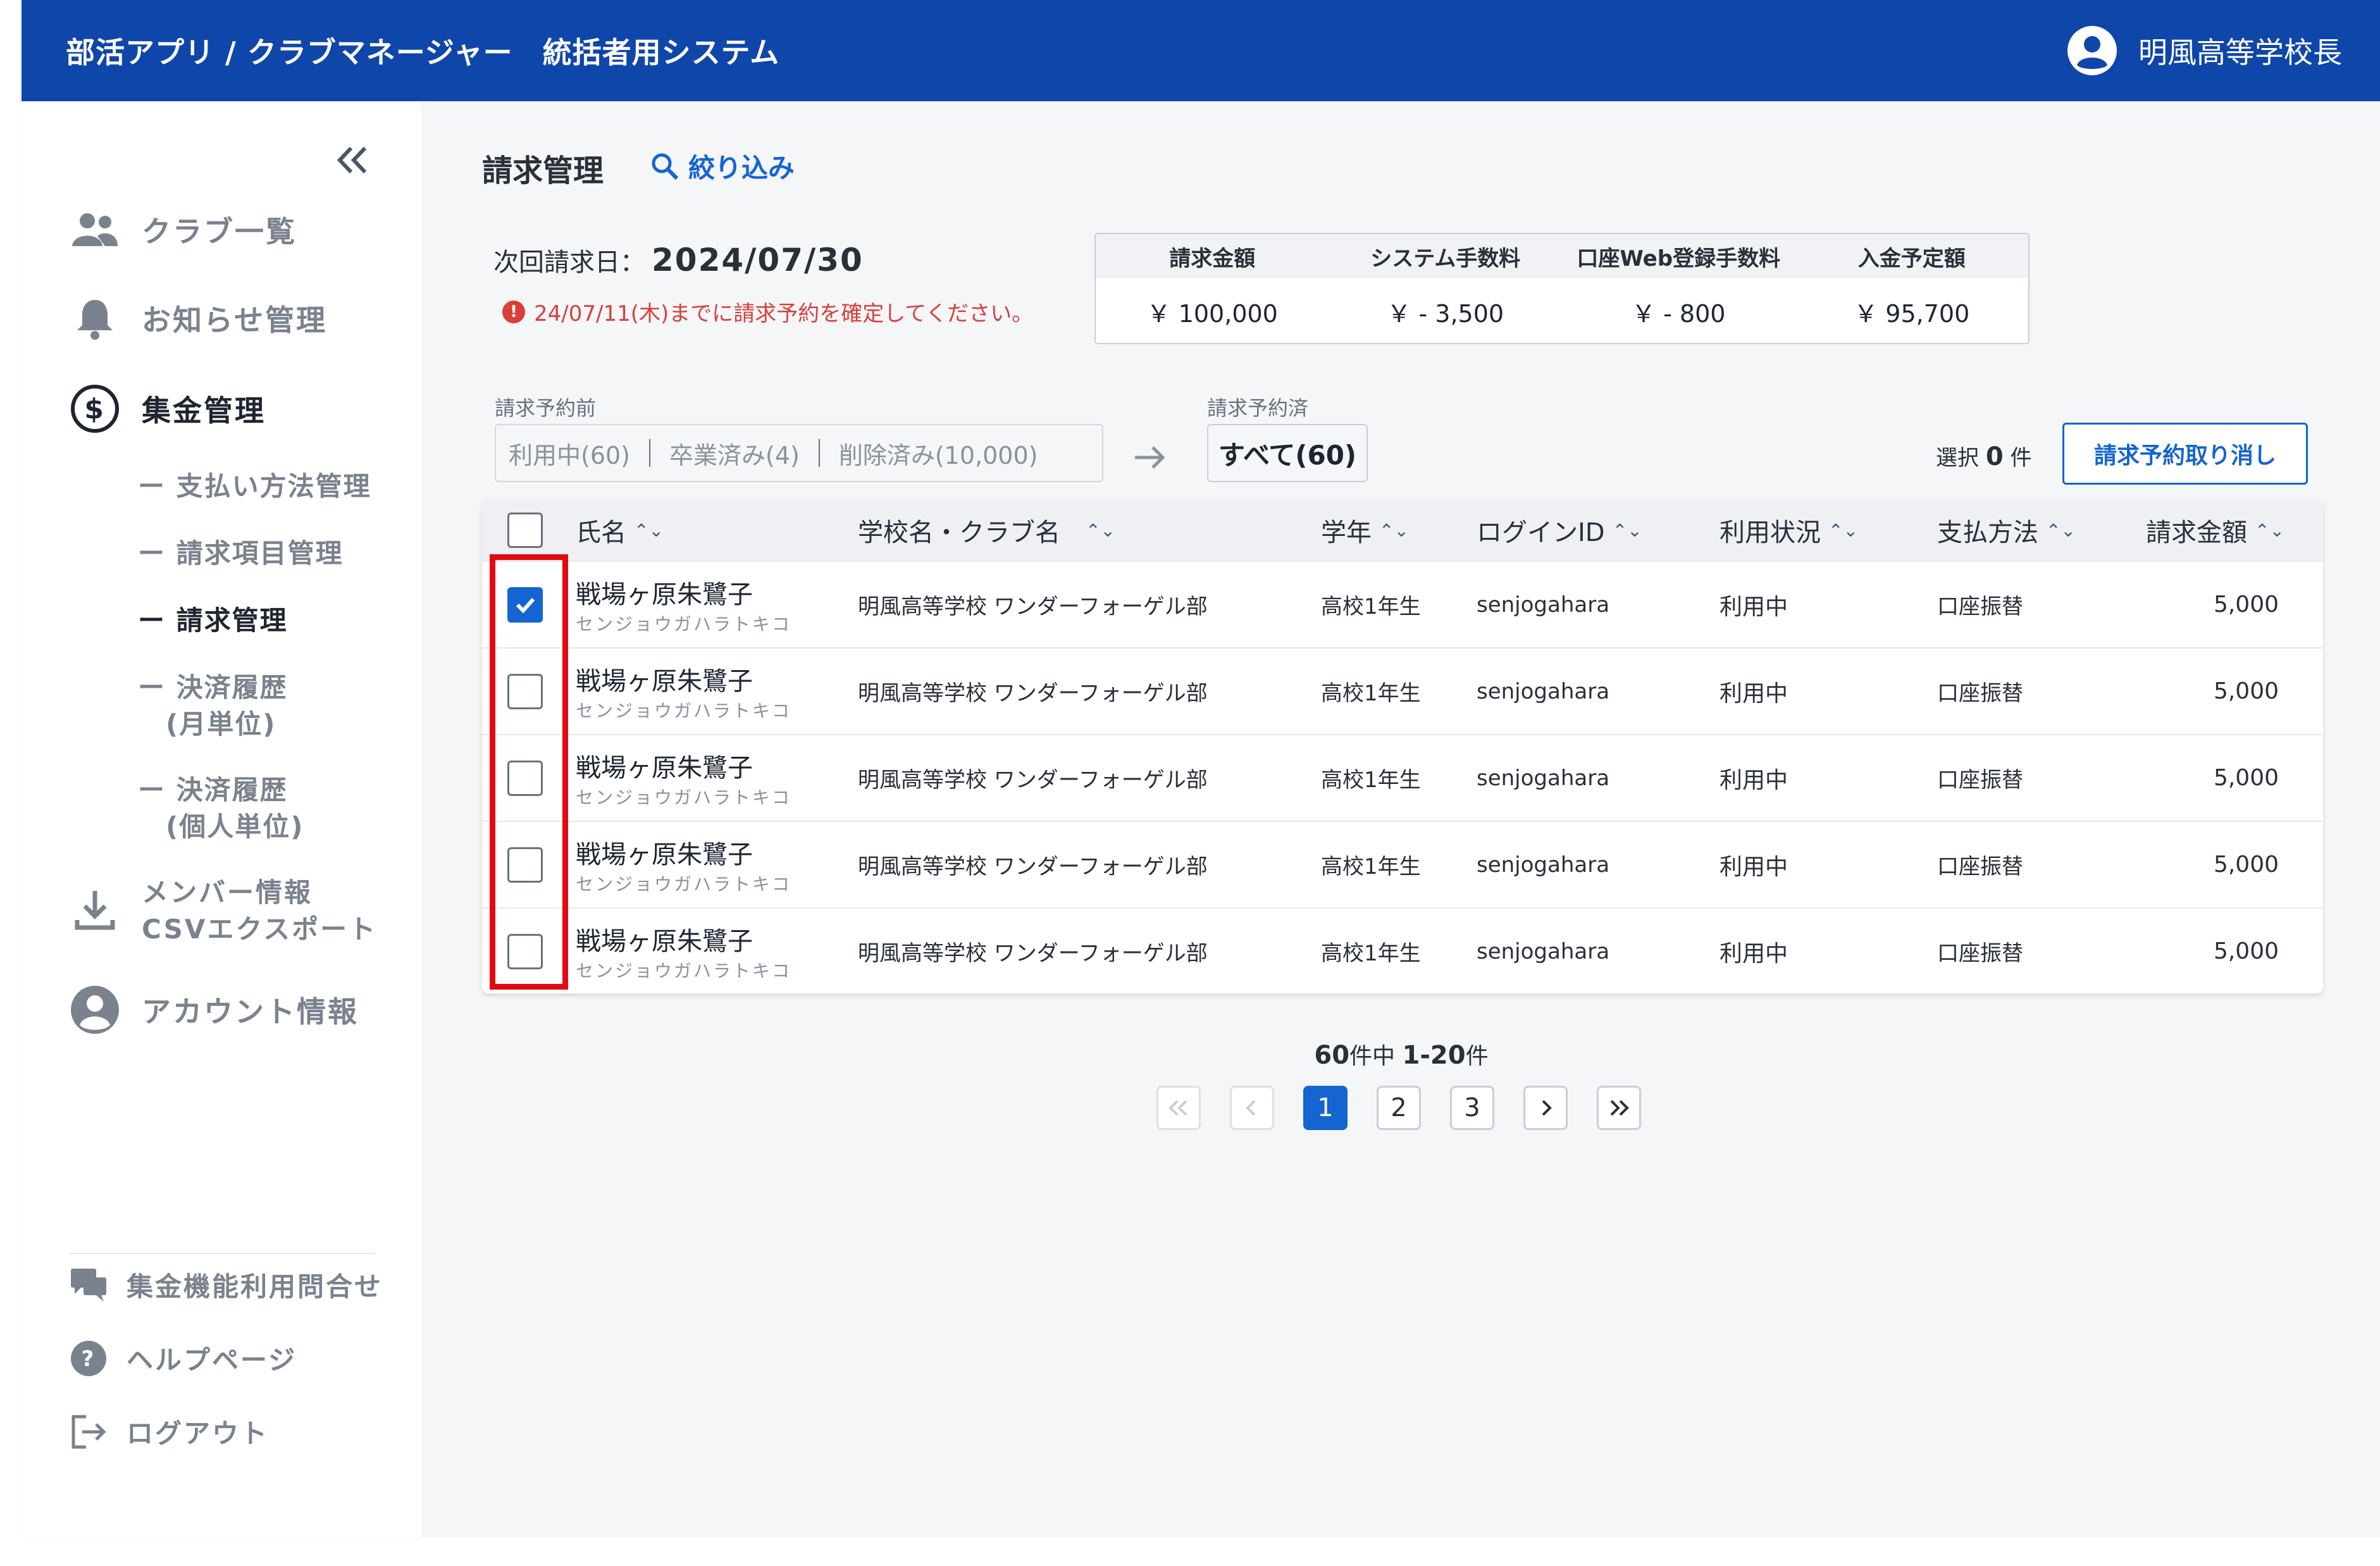  I want to click on next-page-button, so click(1545, 1108).